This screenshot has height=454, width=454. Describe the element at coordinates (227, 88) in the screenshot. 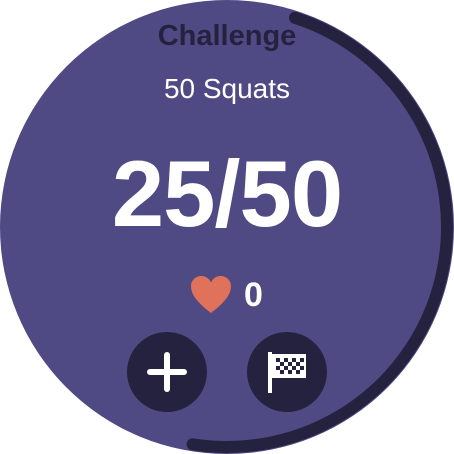

I see `challenge-name: 50 Squats` at that location.